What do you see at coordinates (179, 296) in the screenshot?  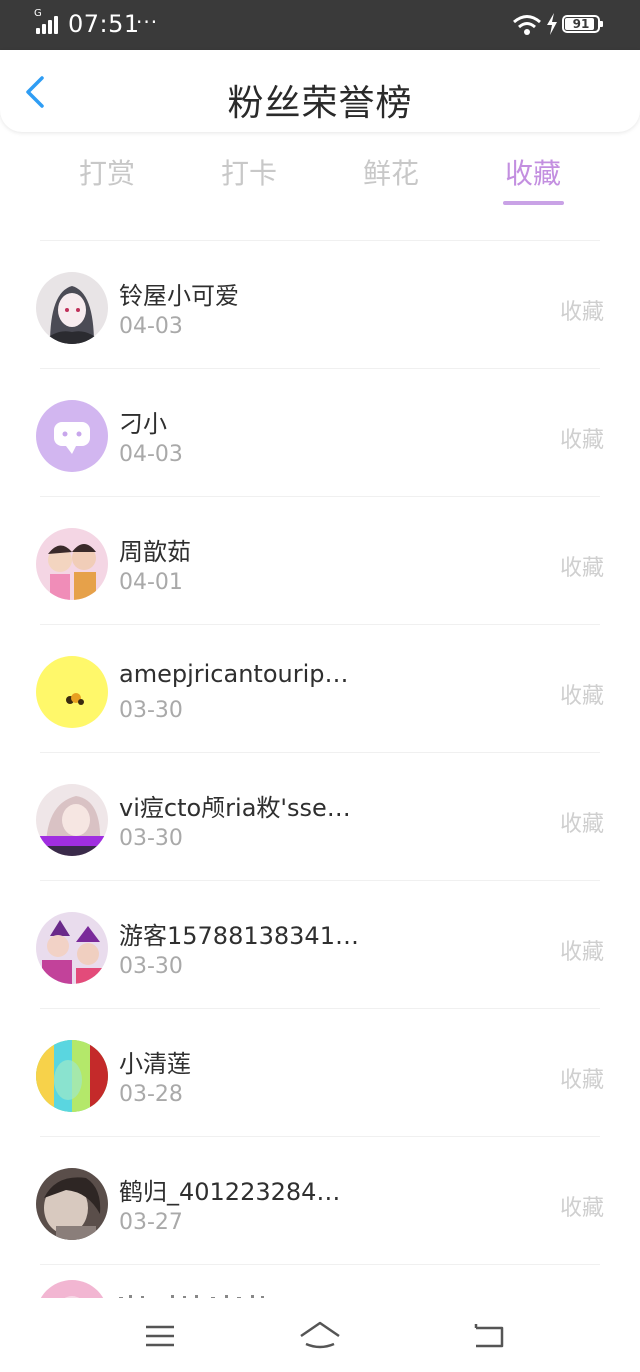 I see `user-name: 铃屋小可爱` at bounding box center [179, 296].